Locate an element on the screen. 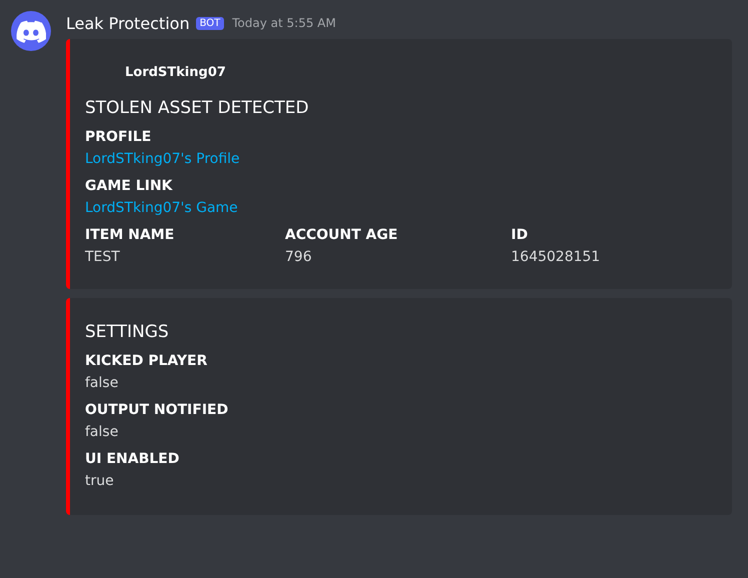 The height and width of the screenshot is (578, 748). author-name: Leak Protection is located at coordinates (128, 23).